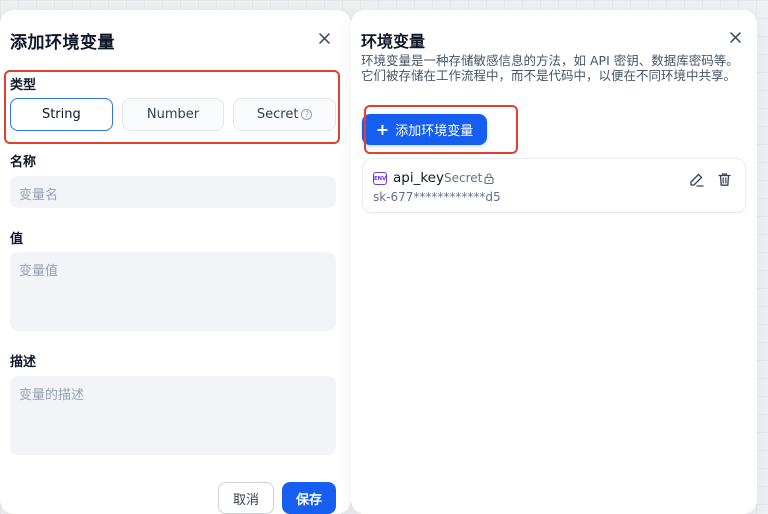  I want to click on add-env-var-button: + 添加环境变量, so click(424, 129).